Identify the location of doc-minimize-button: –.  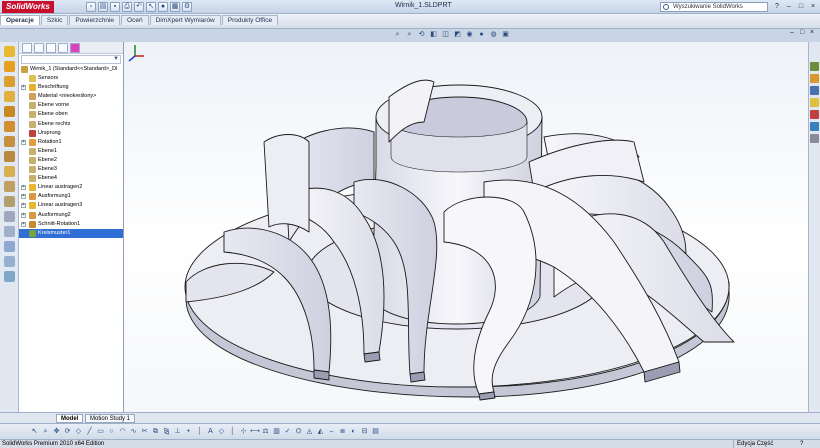
(794, 33).